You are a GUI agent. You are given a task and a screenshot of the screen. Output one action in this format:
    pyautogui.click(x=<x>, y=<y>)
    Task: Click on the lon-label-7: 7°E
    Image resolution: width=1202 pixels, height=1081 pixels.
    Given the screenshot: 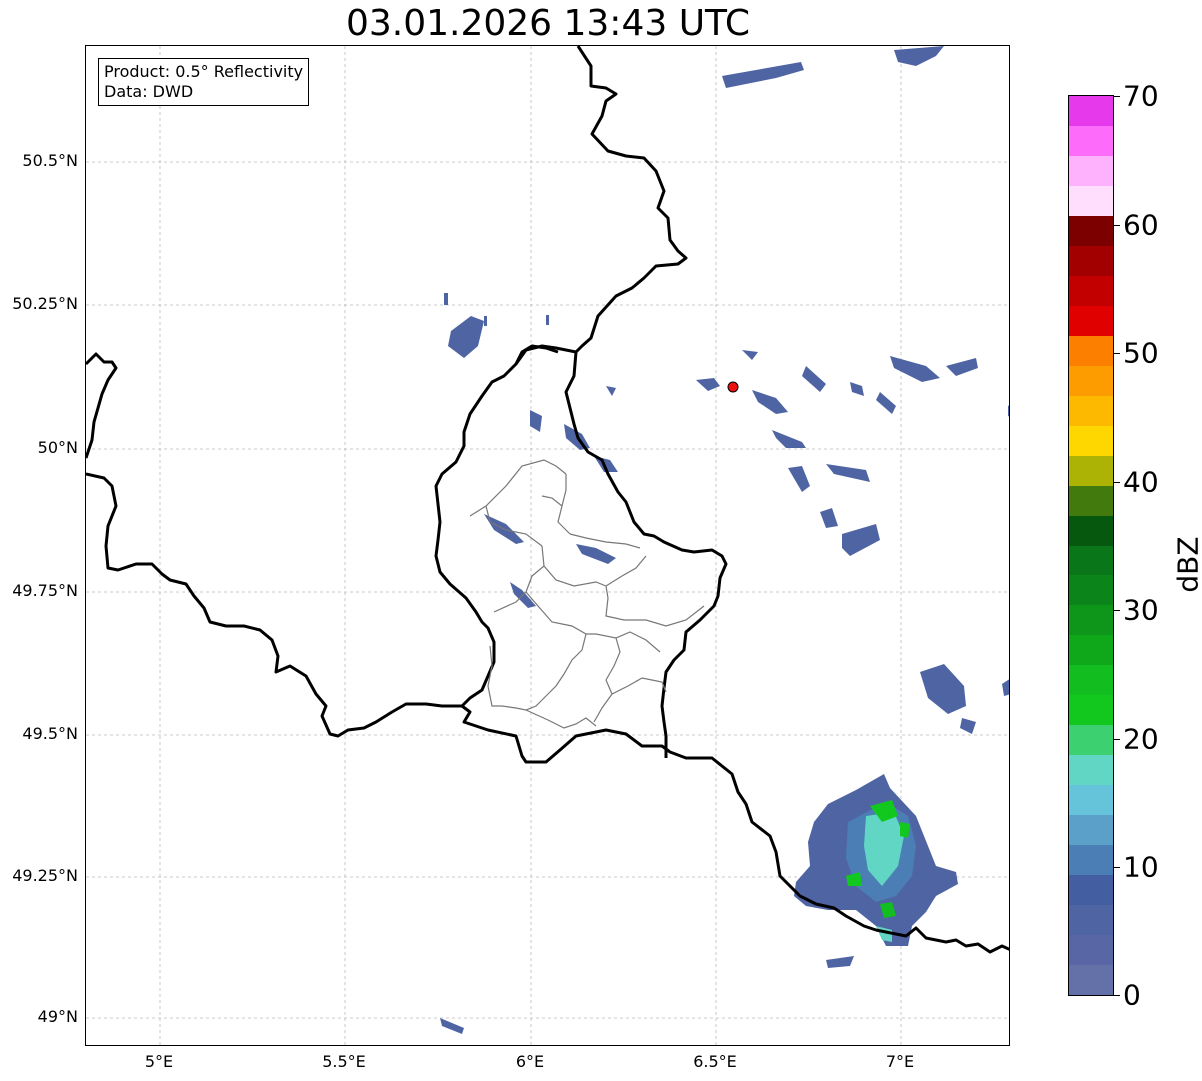 What is the action you would take?
    pyautogui.click(x=900, y=1061)
    